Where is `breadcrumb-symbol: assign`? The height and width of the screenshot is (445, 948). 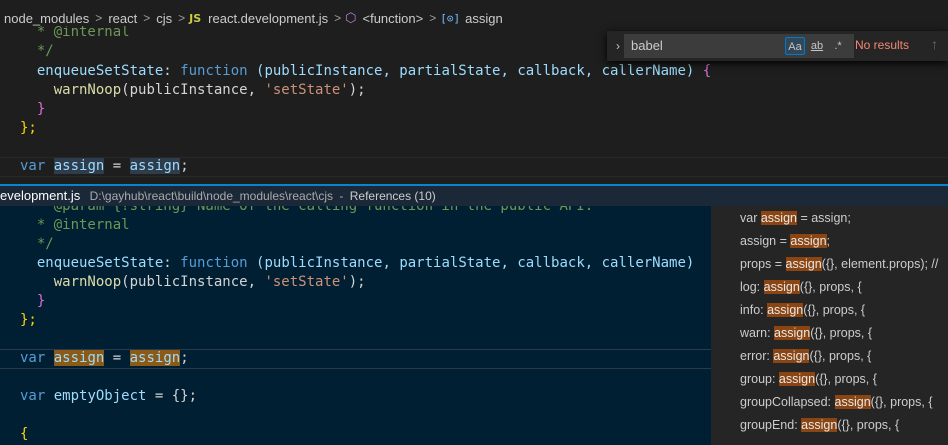 breadcrumb-symbol: assign is located at coordinates (484, 18).